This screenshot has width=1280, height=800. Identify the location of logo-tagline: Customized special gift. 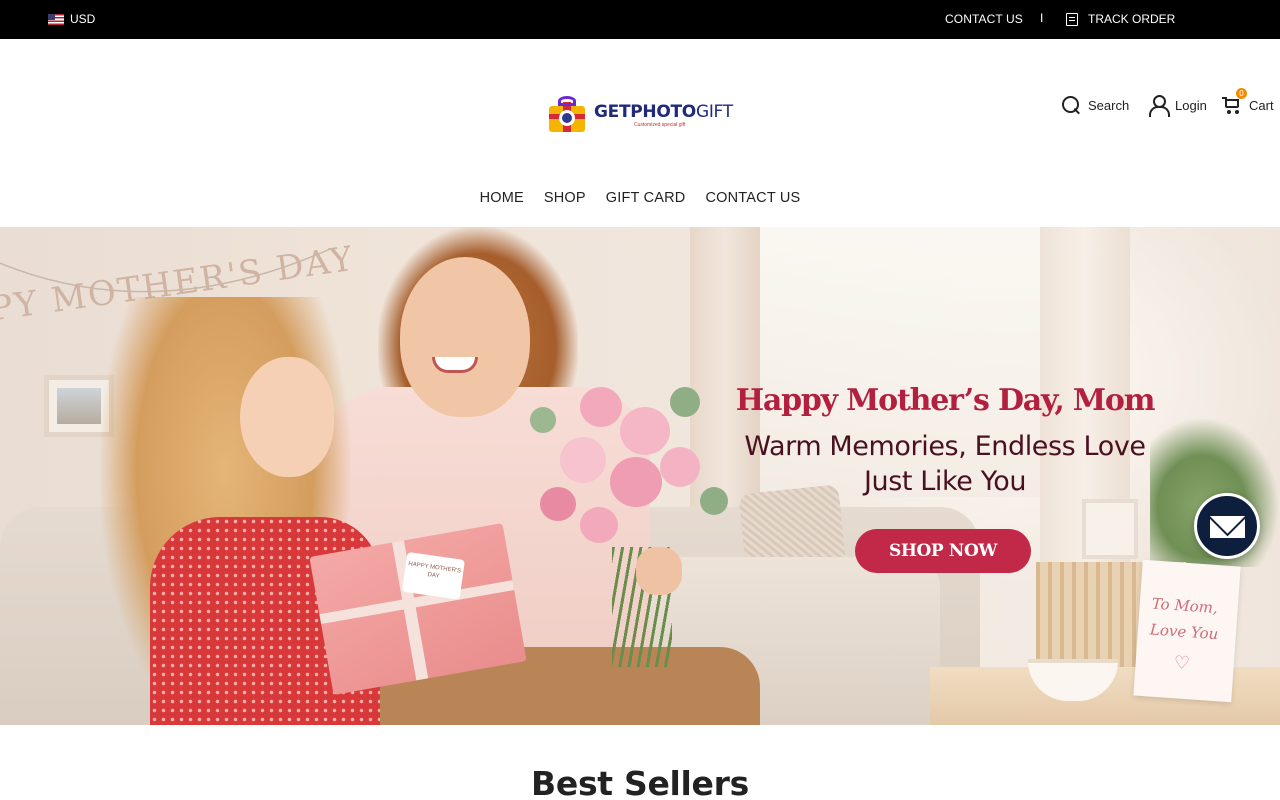
(660, 124).